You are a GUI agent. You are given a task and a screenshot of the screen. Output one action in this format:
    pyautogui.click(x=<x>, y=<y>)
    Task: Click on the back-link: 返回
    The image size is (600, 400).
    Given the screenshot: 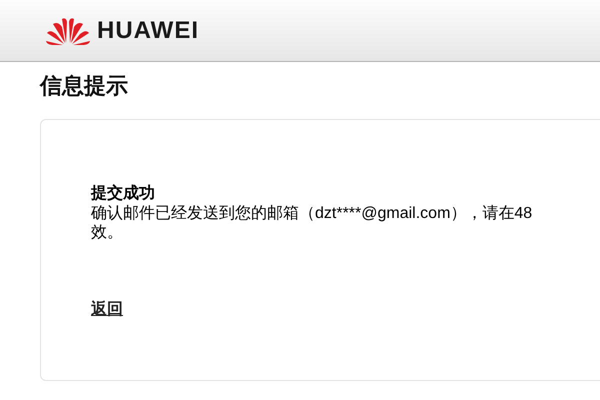 What is the action you would take?
    pyautogui.click(x=107, y=310)
    